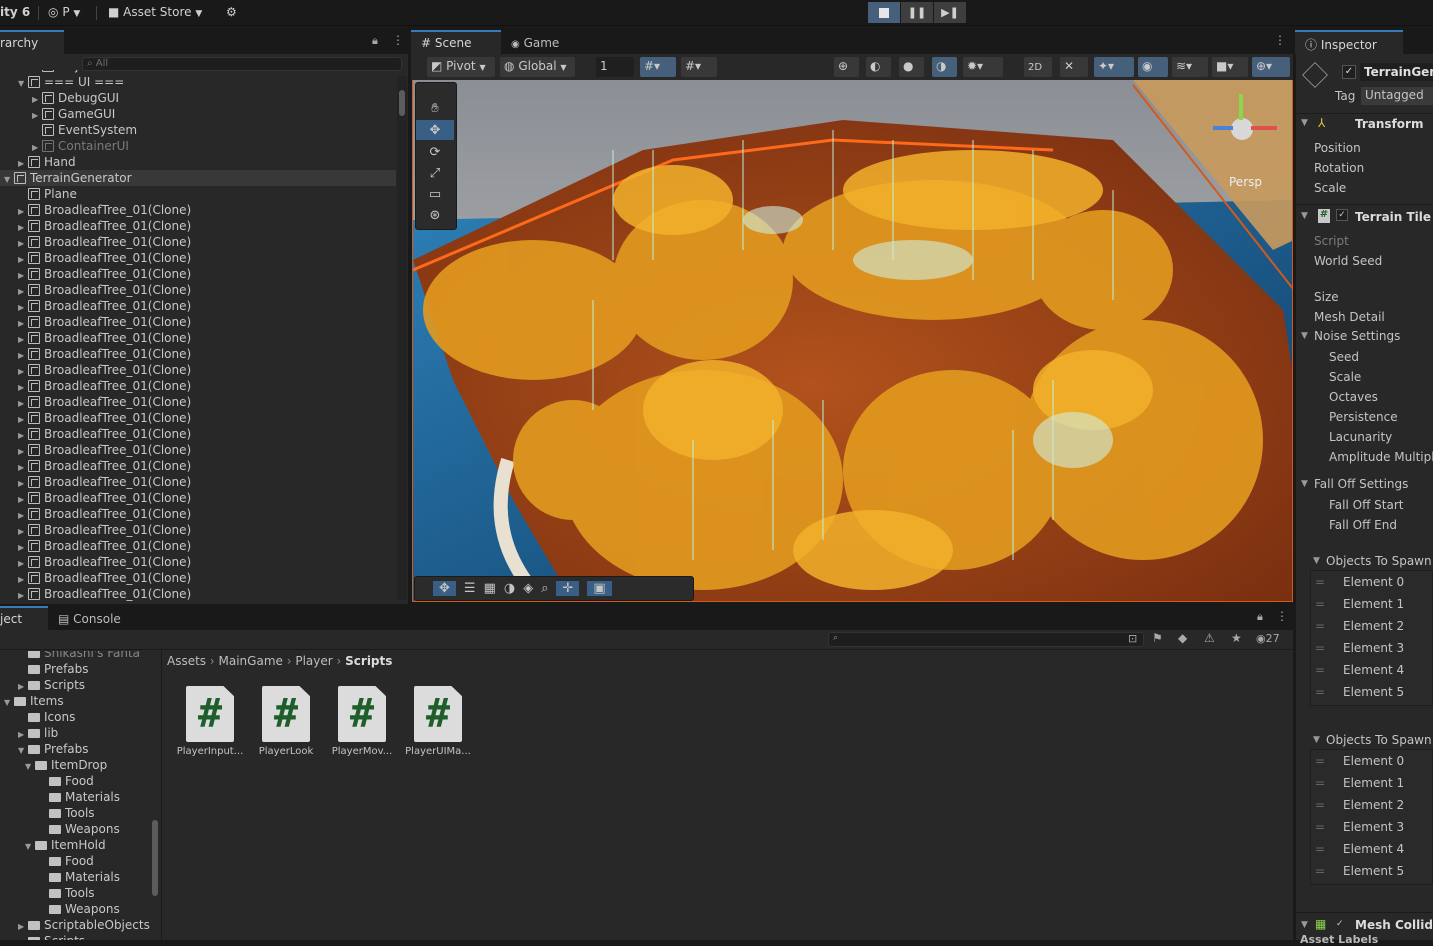 The image size is (1433, 946). What do you see at coordinates (198, 162) in the screenshot?
I see `hierarchy-item: ▶ Hand` at bounding box center [198, 162].